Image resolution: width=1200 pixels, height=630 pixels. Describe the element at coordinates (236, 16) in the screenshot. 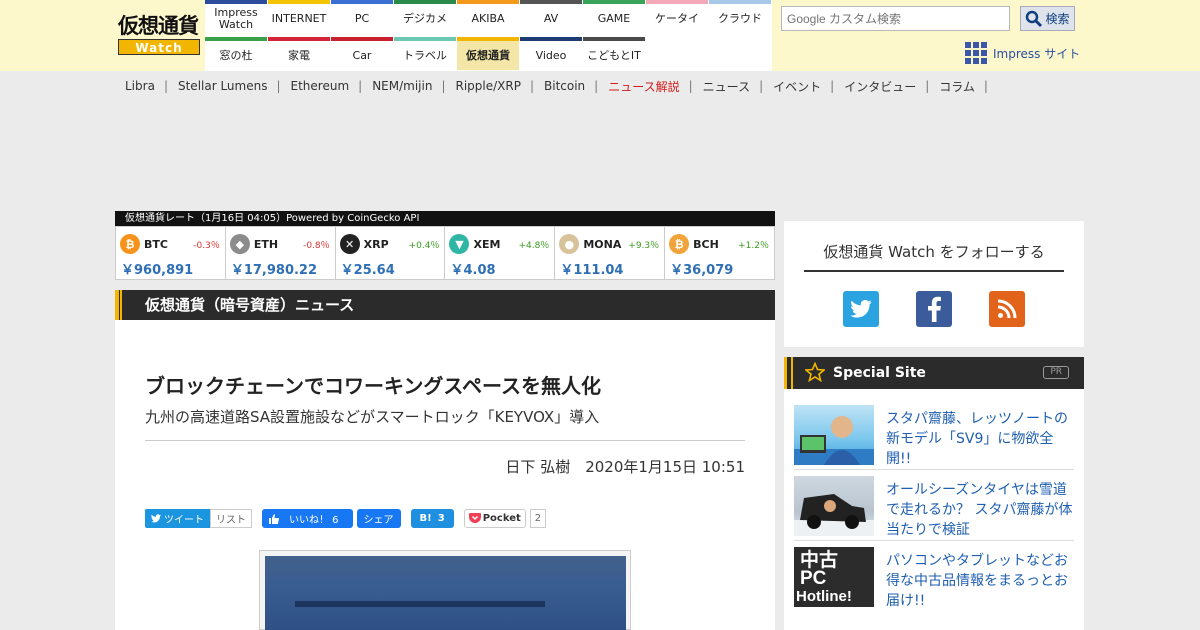

I see `nav-item: Impress Watch` at that location.